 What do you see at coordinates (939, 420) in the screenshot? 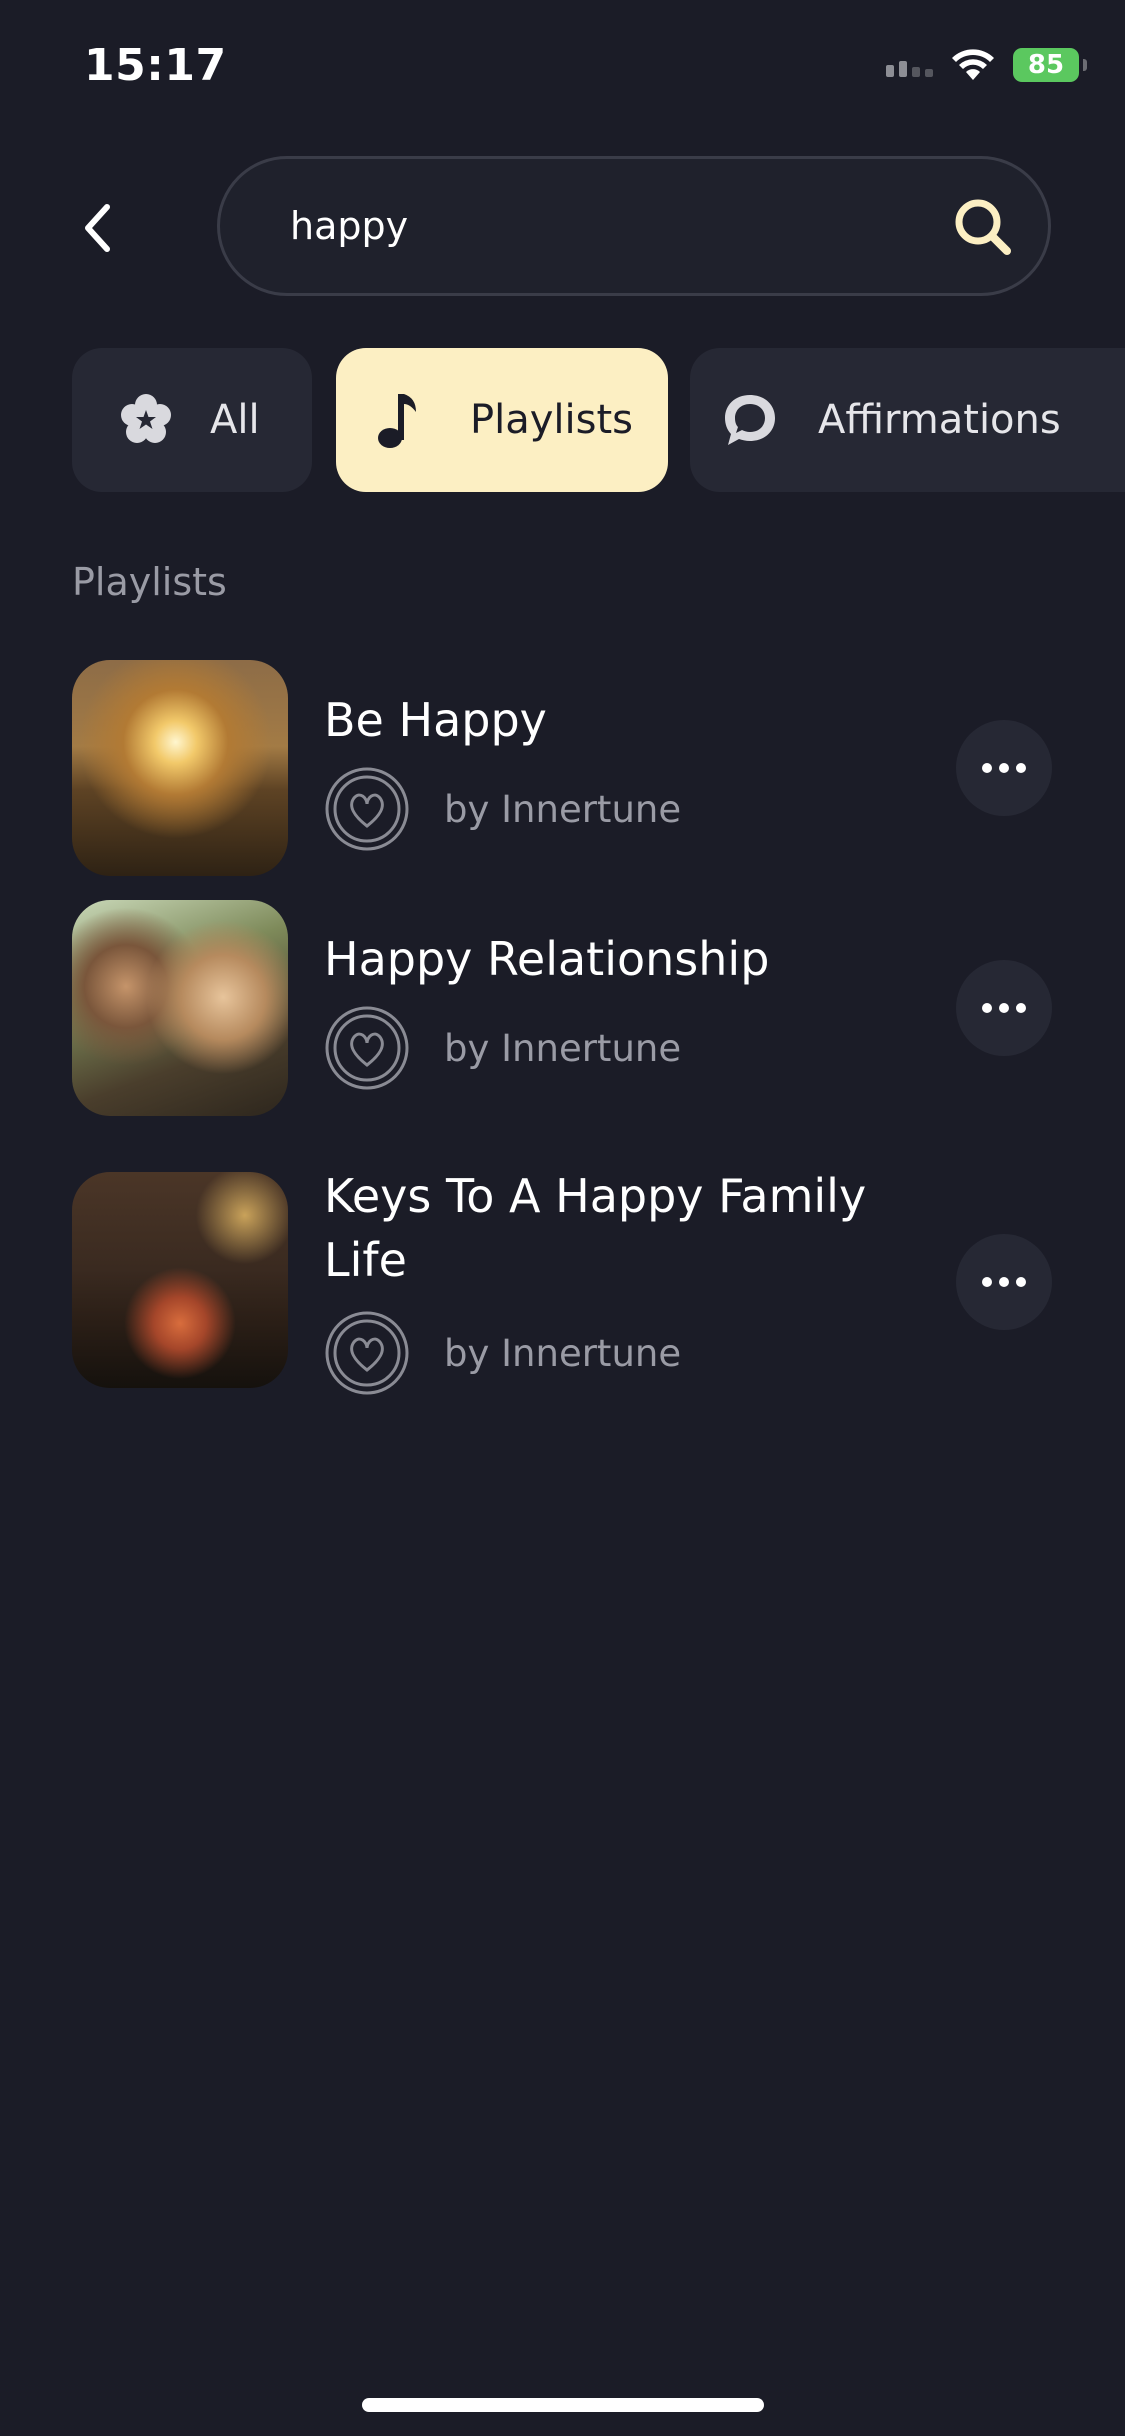
I see `filter-chip-label: Affirmations` at bounding box center [939, 420].